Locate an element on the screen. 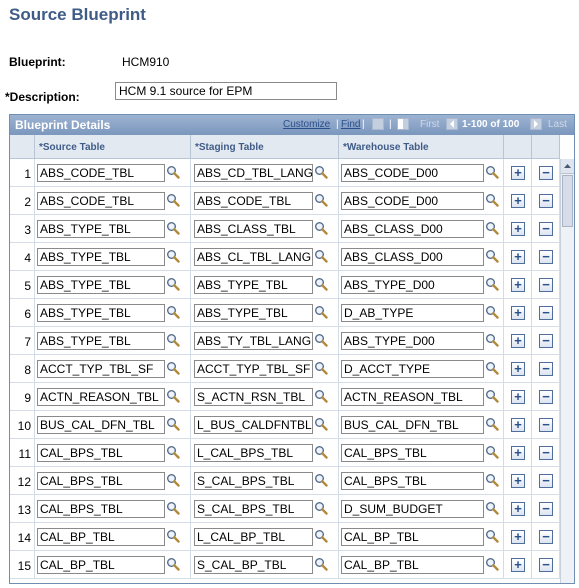 This screenshot has height=588, width=579. customize-link: Customize is located at coordinates (306, 124).